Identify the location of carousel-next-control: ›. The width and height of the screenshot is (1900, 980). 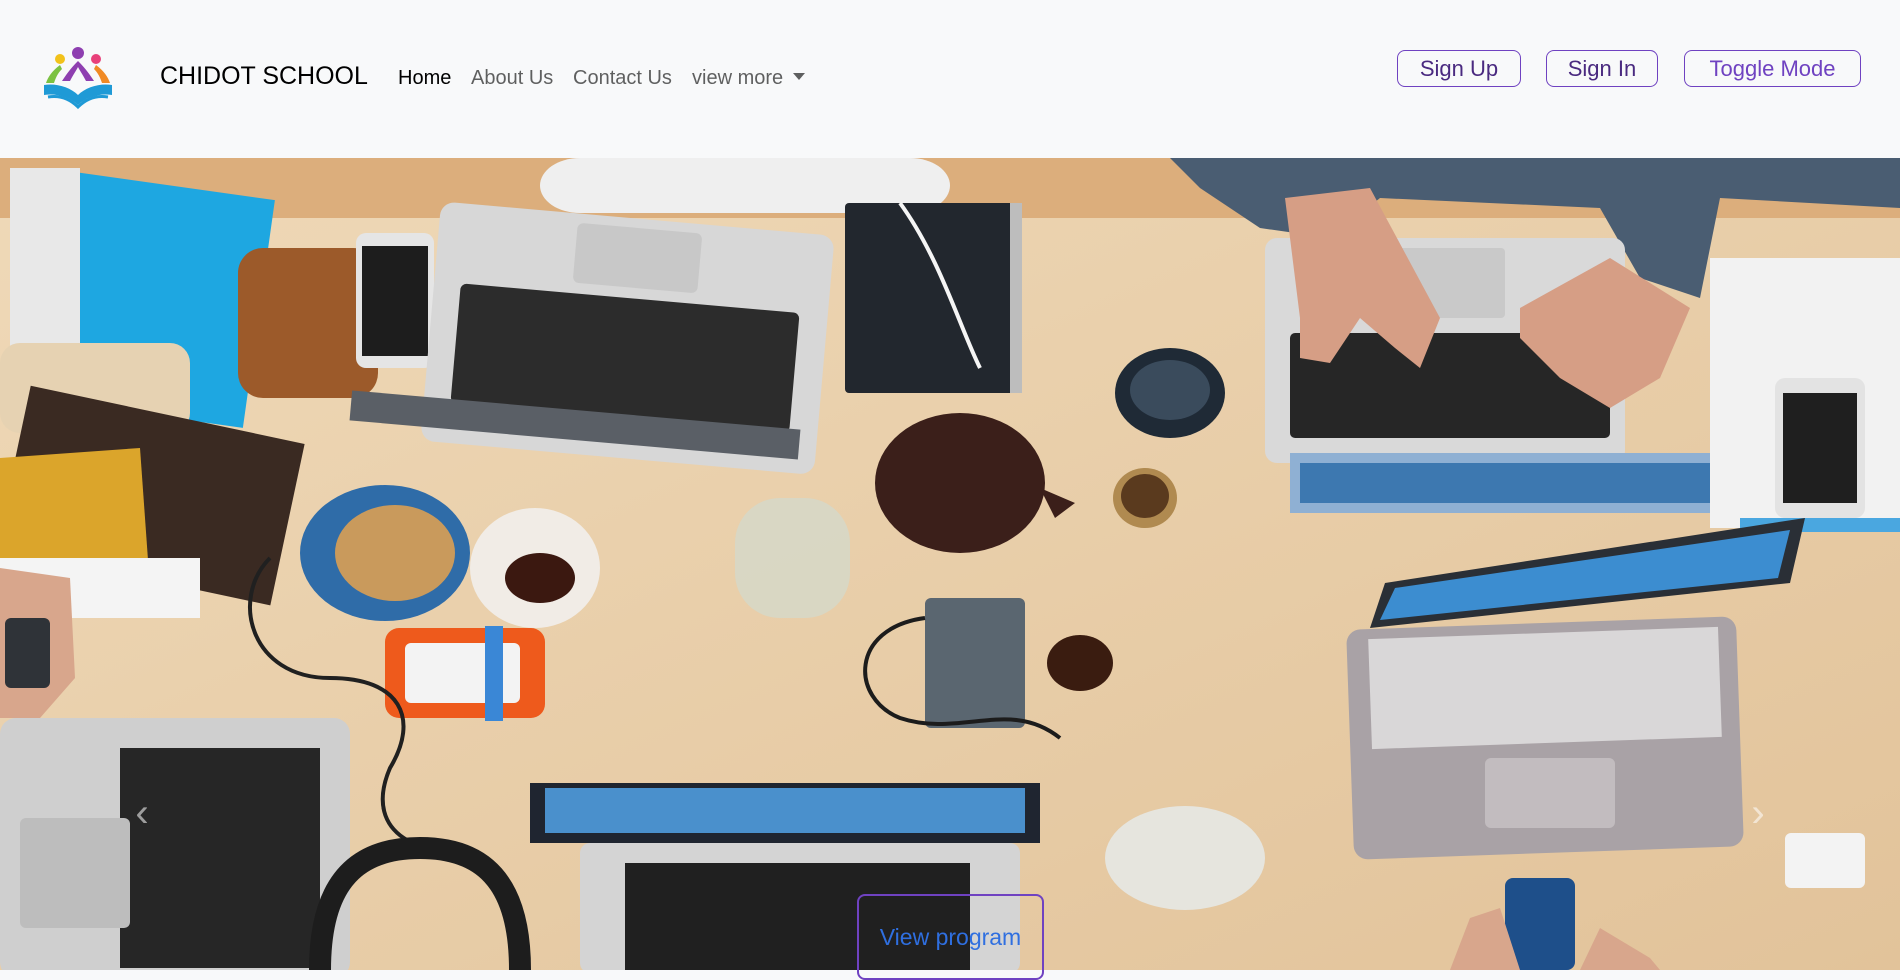
(1758, 813).